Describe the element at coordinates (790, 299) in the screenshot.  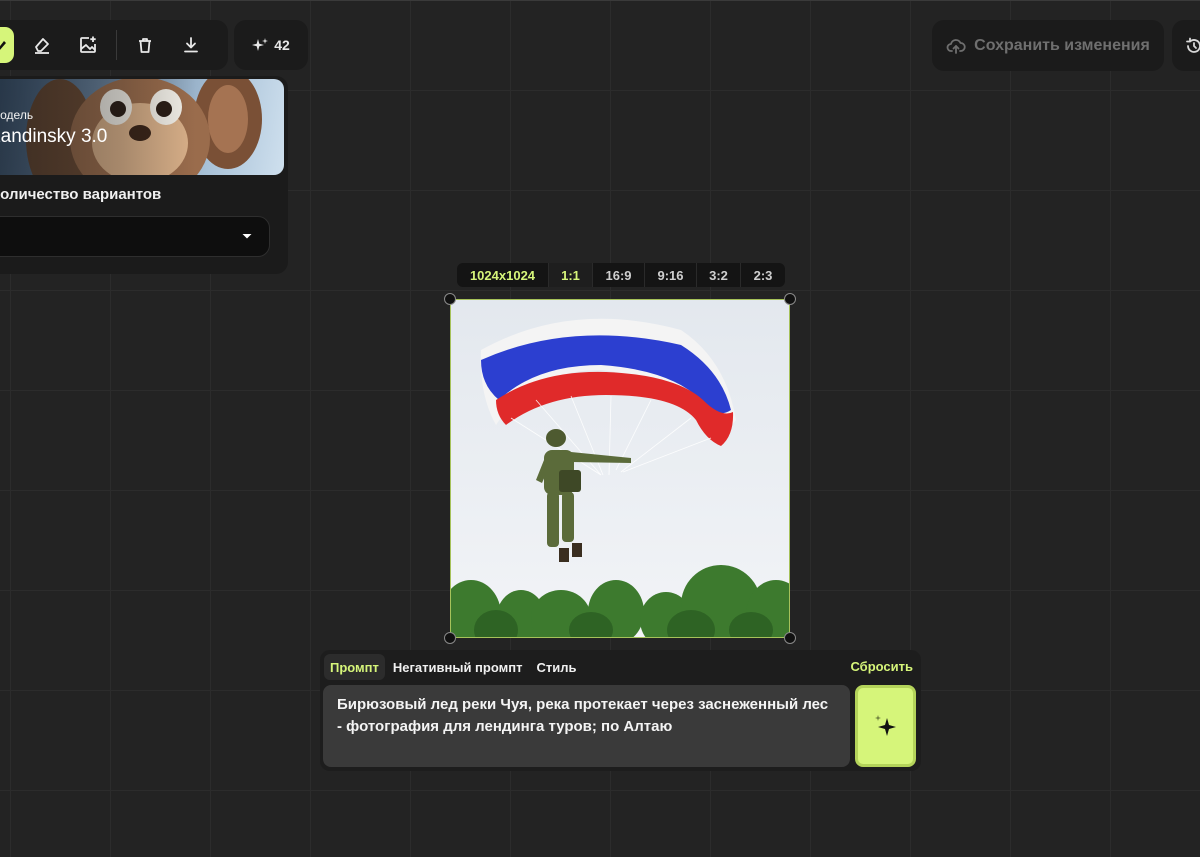
I see `resize-handle-top-right` at that location.